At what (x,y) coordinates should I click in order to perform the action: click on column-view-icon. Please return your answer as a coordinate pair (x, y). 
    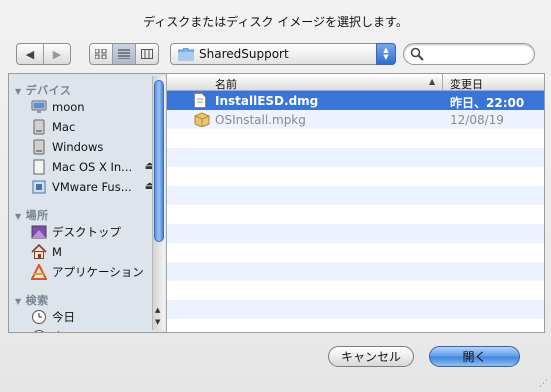
    Looking at the image, I should click on (147, 54).